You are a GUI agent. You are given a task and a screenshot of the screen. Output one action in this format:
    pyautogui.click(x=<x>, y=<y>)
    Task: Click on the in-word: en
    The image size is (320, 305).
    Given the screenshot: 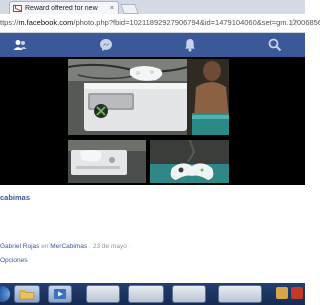 What is the action you would take?
    pyautogui.click(x=45, y=246)
    